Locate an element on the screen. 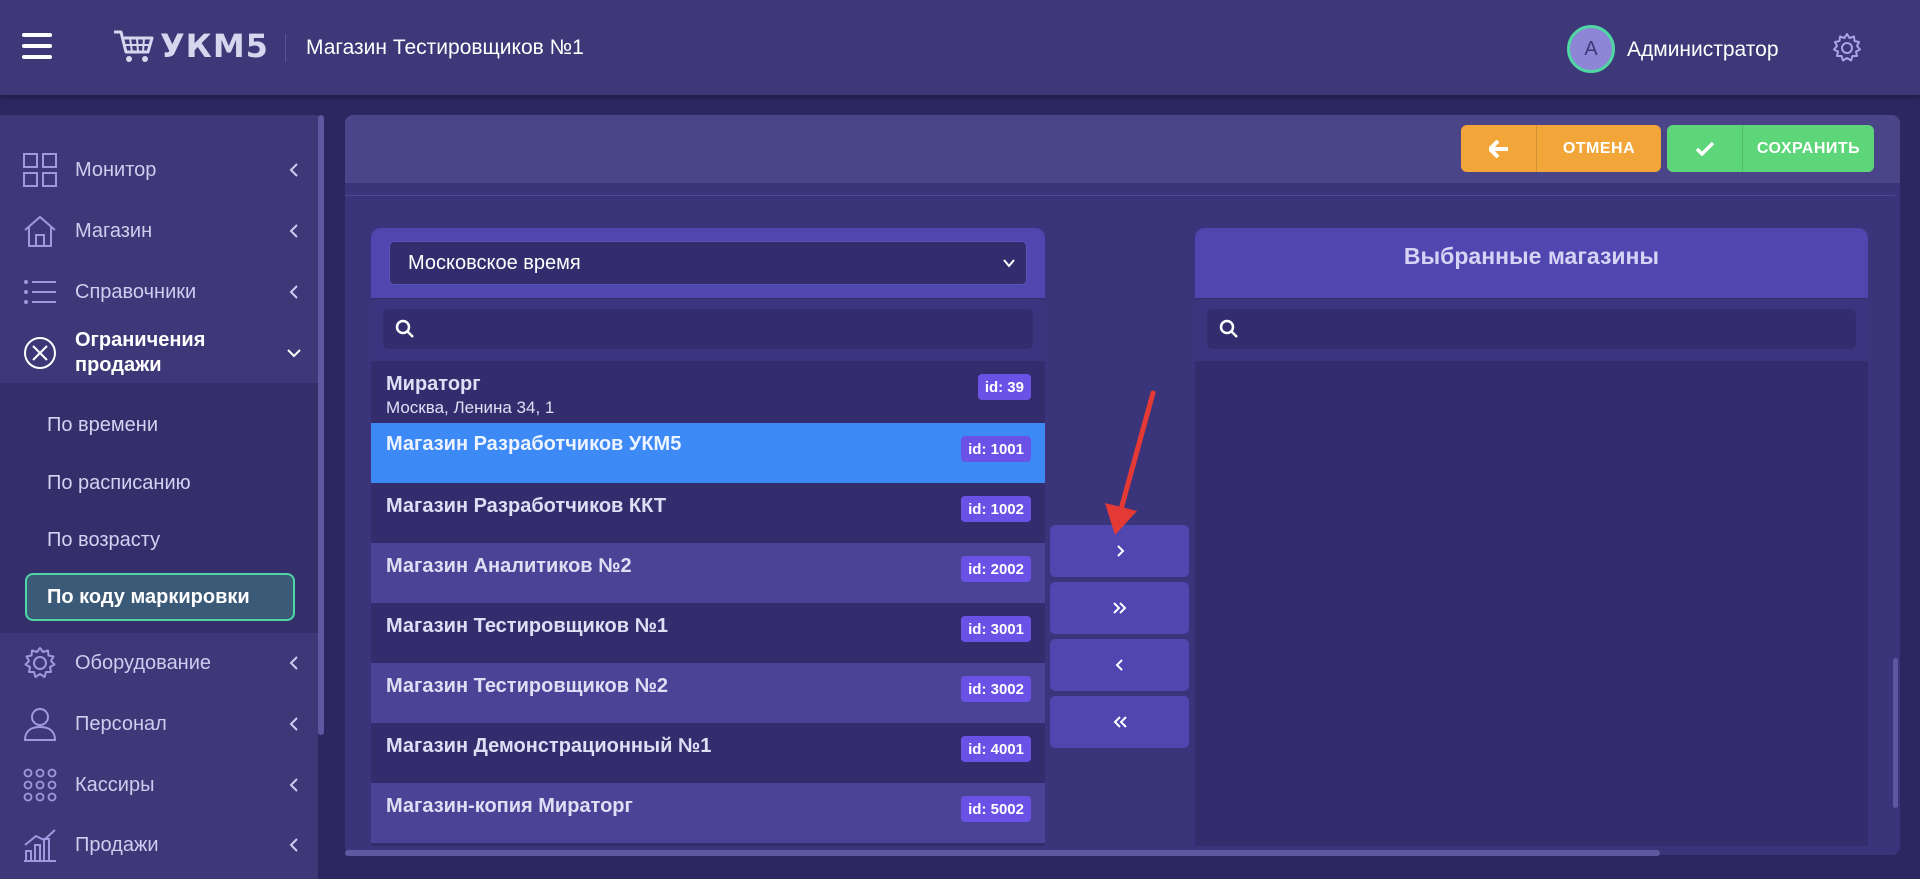  store-row: Магазин Разработчиков ККТ id: 1002 is located at coordinates (708, 513).